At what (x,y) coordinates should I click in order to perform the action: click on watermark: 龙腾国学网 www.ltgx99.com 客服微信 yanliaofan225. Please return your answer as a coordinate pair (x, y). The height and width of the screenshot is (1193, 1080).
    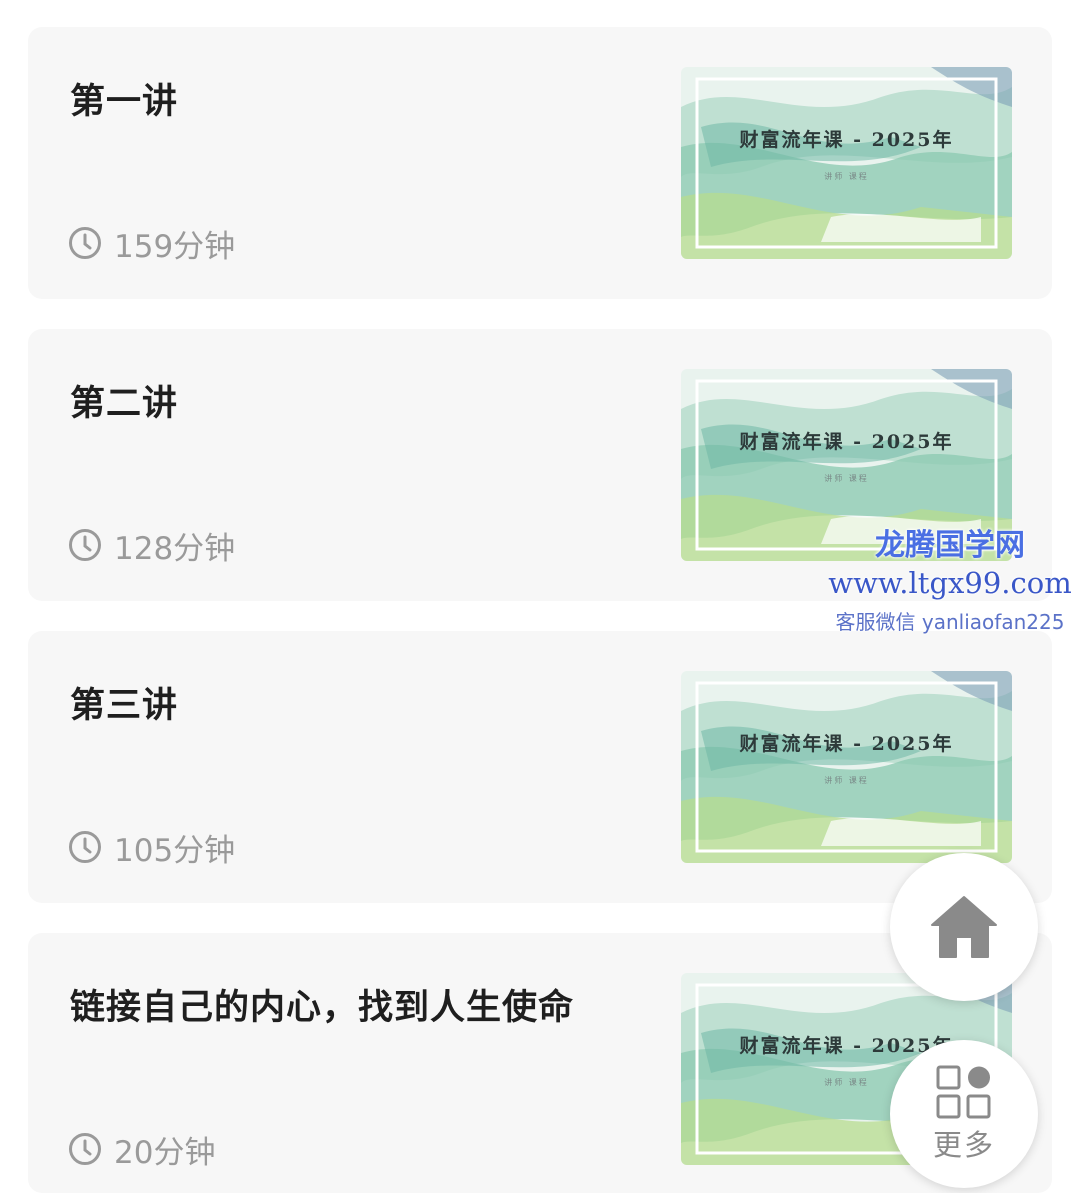
    Looking at the image, I should click on (950, 577).